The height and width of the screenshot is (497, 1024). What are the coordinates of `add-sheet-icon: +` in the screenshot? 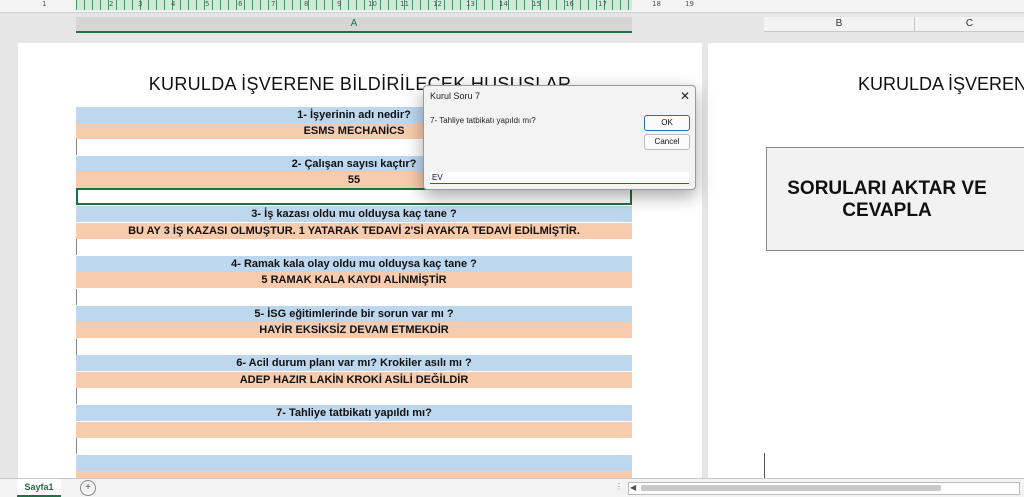 It's located at (88, 488).